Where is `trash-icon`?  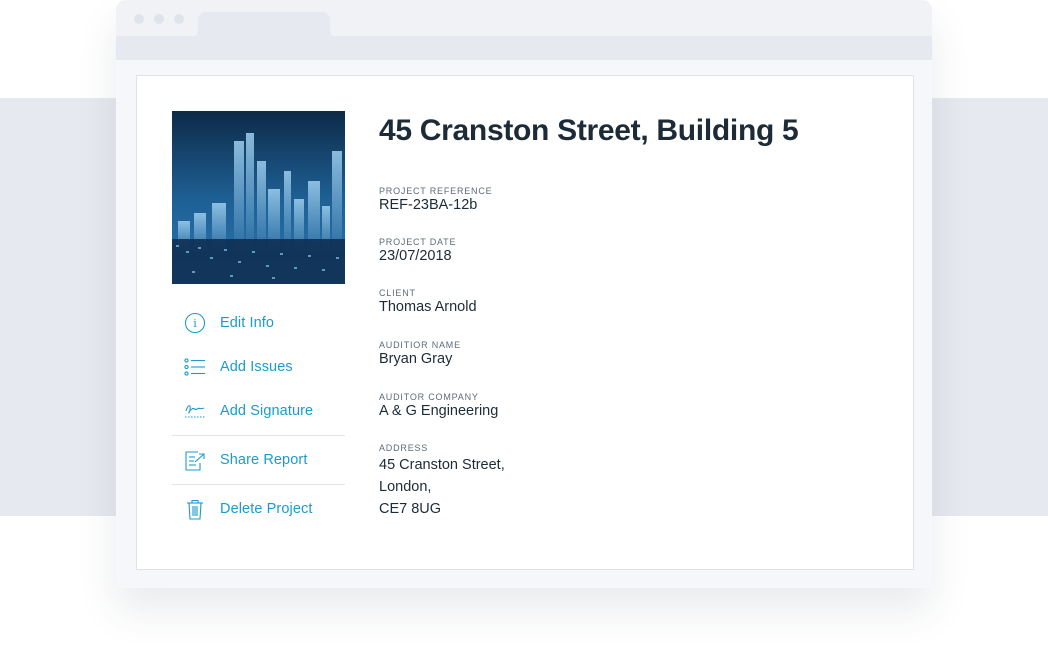 trash-icon is located at coordinates (196, 509).